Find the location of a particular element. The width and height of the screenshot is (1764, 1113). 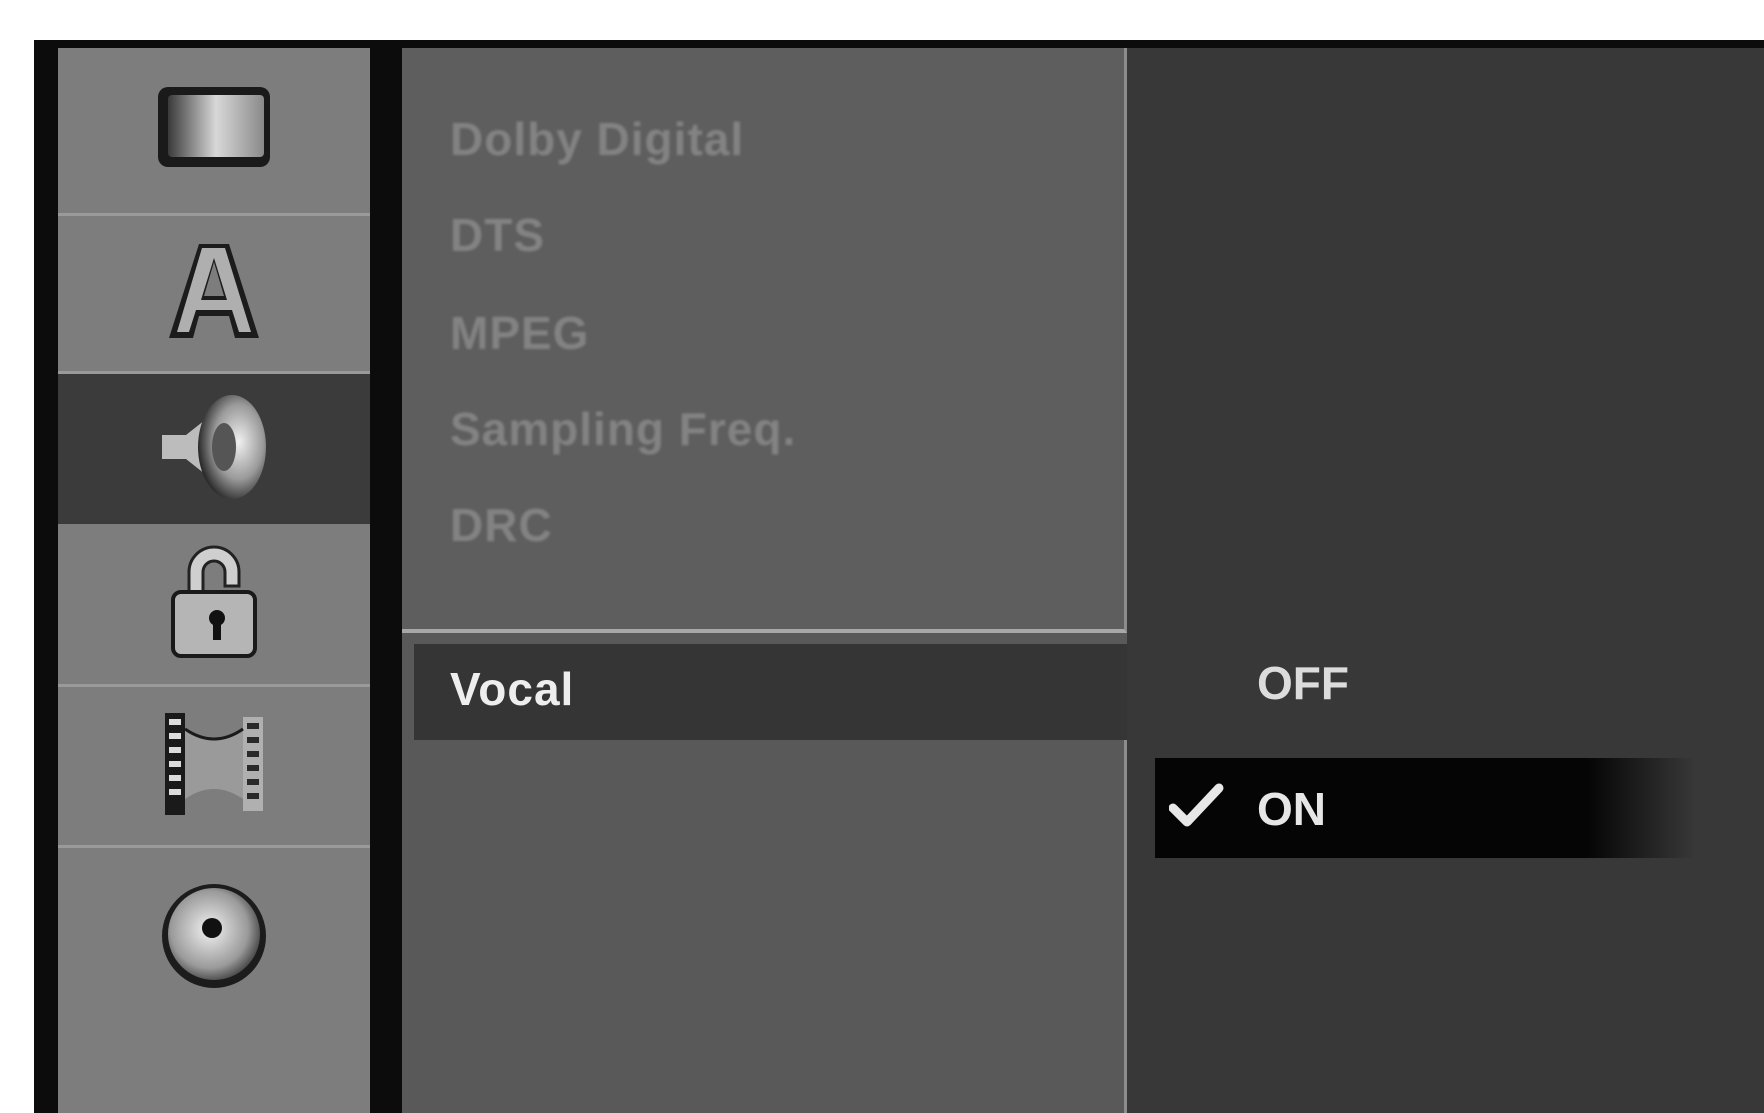

menu-item-dolby-digital: Dolby Digital is located at coordinates (597, 139).